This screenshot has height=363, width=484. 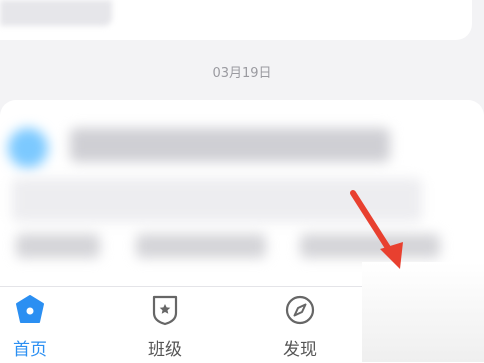 What do you see at coordinates (376, 229) in the screenshot?
I see `annotation-arrow-icon` at bounding box center [376, 229].